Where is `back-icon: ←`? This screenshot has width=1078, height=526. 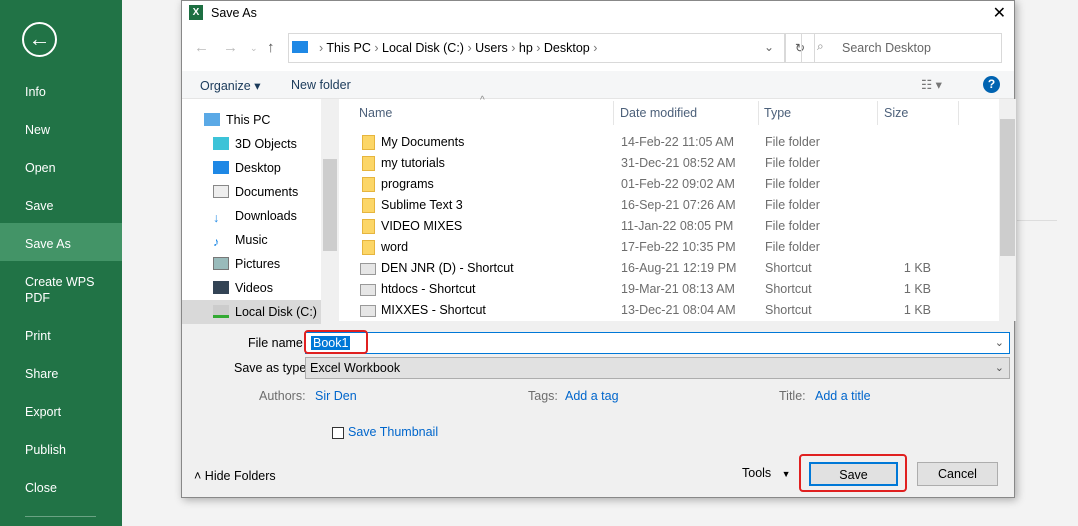 back-icon: ← is located at coordinates (201, 47).